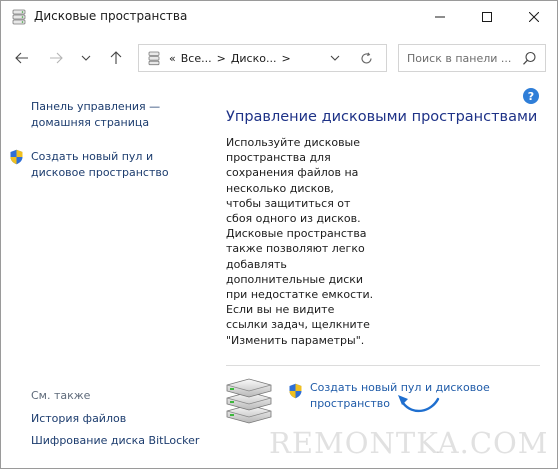 The width and height of the screenshot is (558, 469). Describe the element at coordinates (280, 310) in the screenshot. I see `description-line: Если вы не видите` at that location.